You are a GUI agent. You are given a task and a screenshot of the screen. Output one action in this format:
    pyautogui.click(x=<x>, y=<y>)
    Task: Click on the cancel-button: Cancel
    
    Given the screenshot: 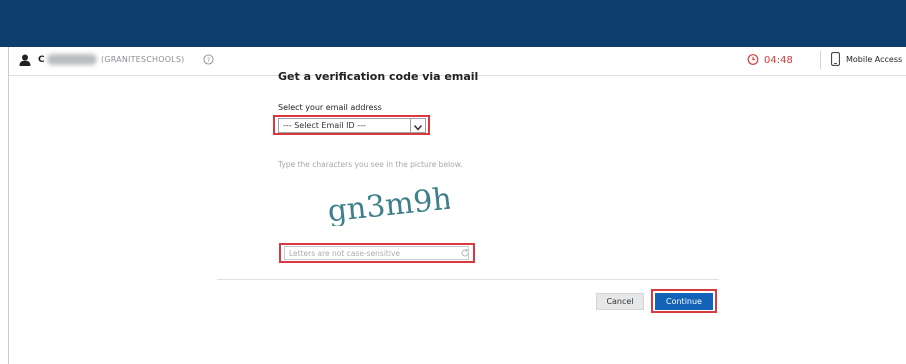 What is the action you would take?
    pyautogui.click(x=620, y=301)
    